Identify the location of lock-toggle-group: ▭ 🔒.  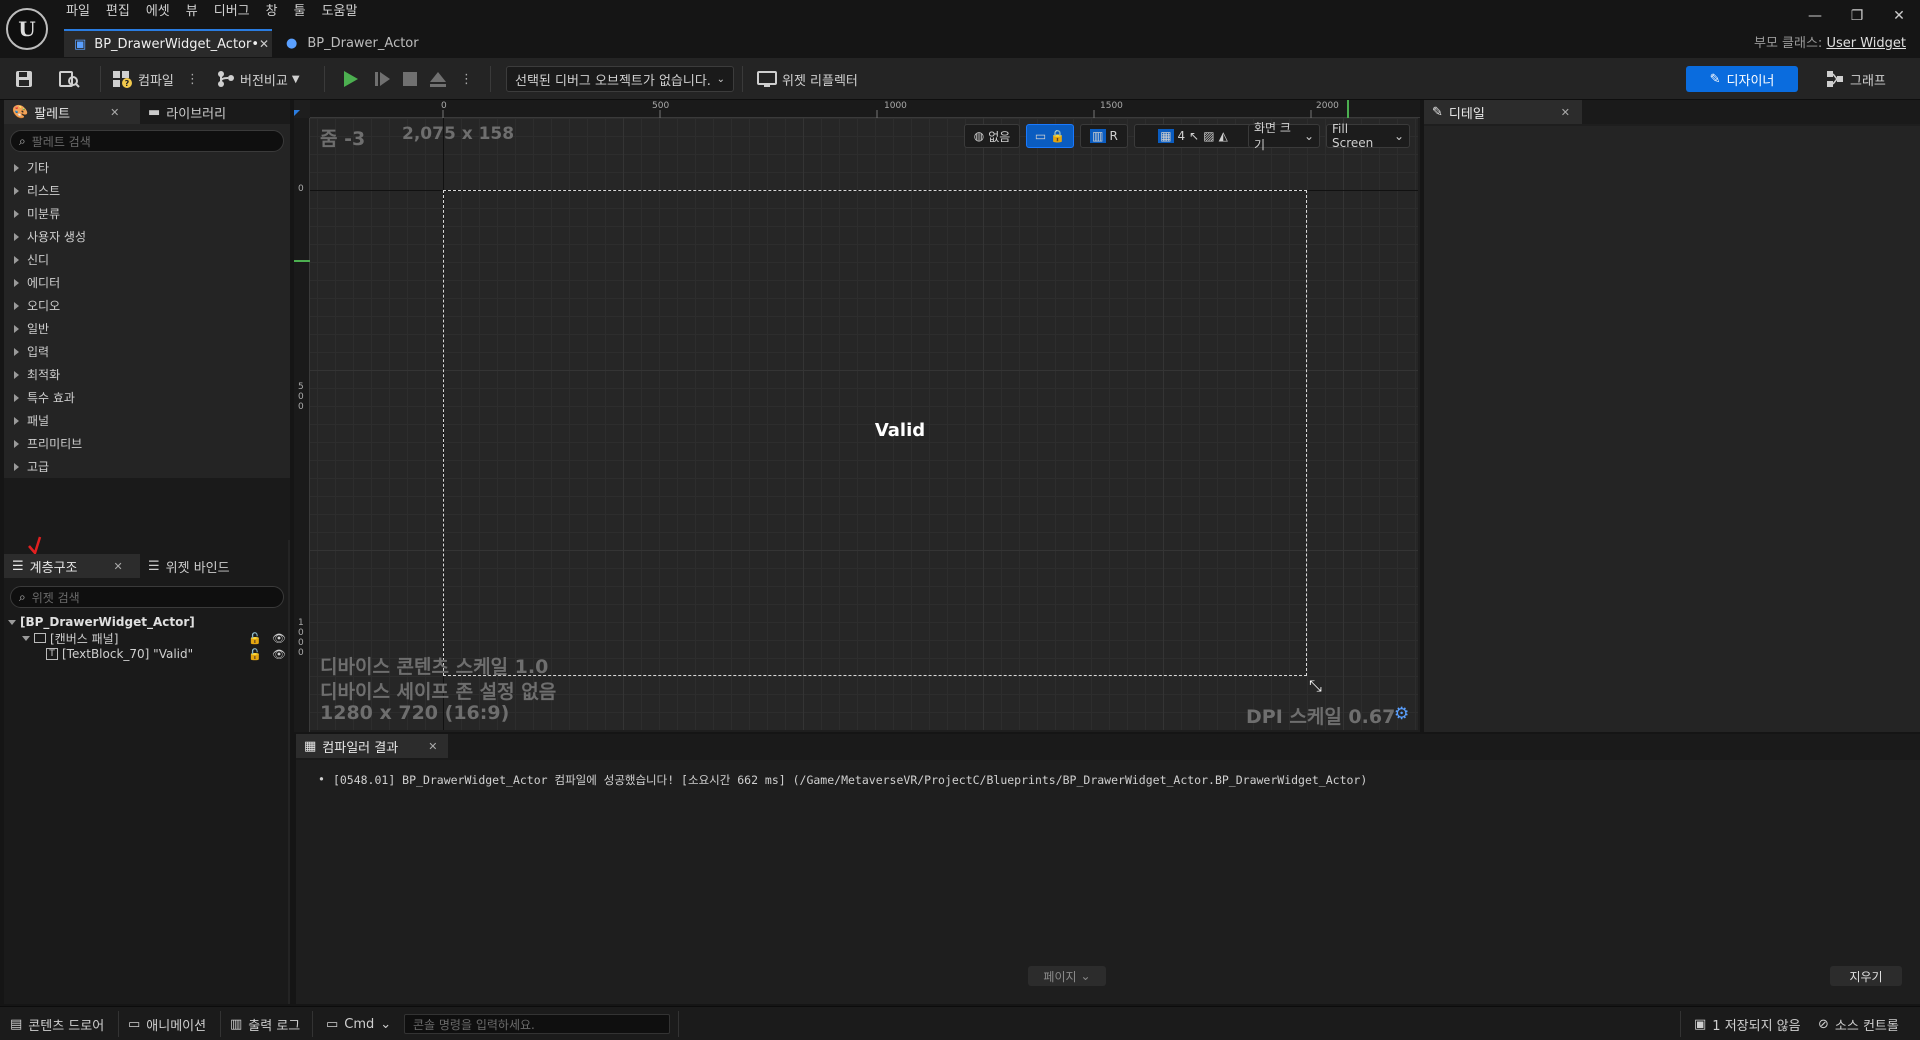
(1050, 136).